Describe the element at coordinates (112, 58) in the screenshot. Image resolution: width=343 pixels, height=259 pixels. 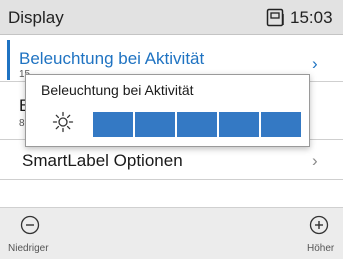
I see `menu-item-label: Beleuchtung bei Aktivität` at that location.